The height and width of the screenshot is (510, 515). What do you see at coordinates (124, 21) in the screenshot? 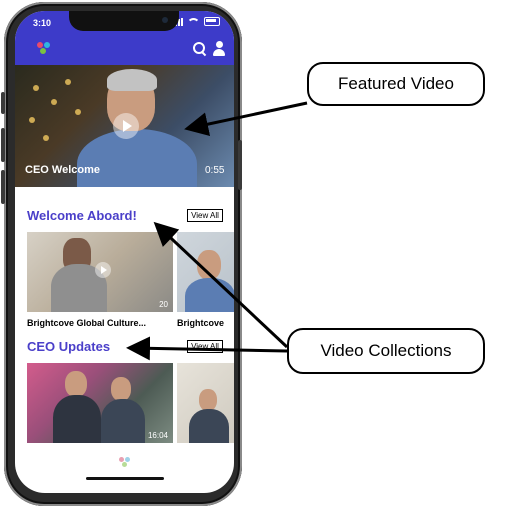
I see `notch` at bounding box center [124, 21].